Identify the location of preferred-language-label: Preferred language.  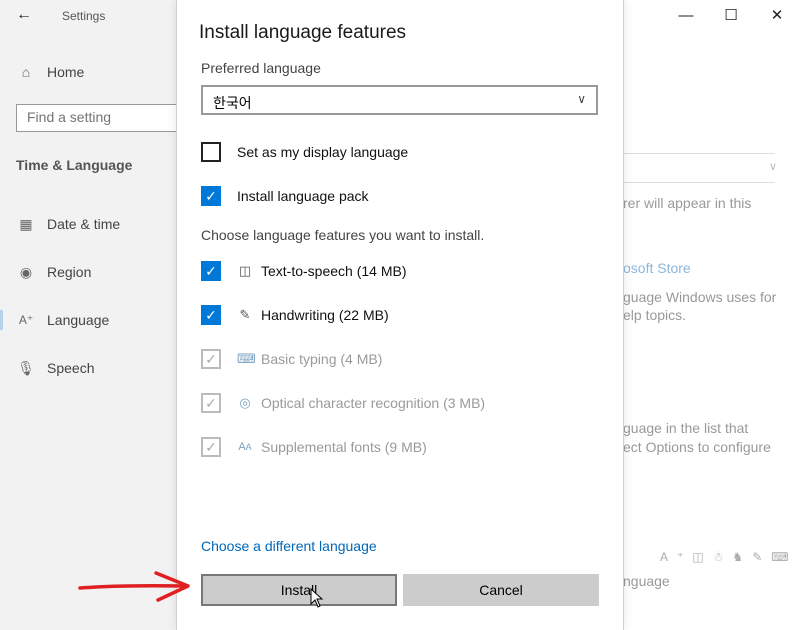
(261, 68).